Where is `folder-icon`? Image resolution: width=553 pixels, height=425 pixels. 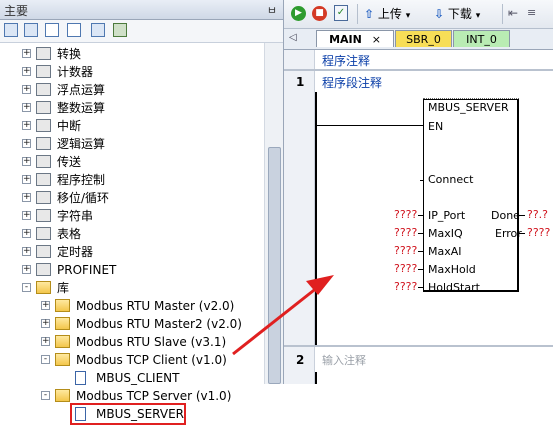 folder-icon is located at coordinates (62, 395).